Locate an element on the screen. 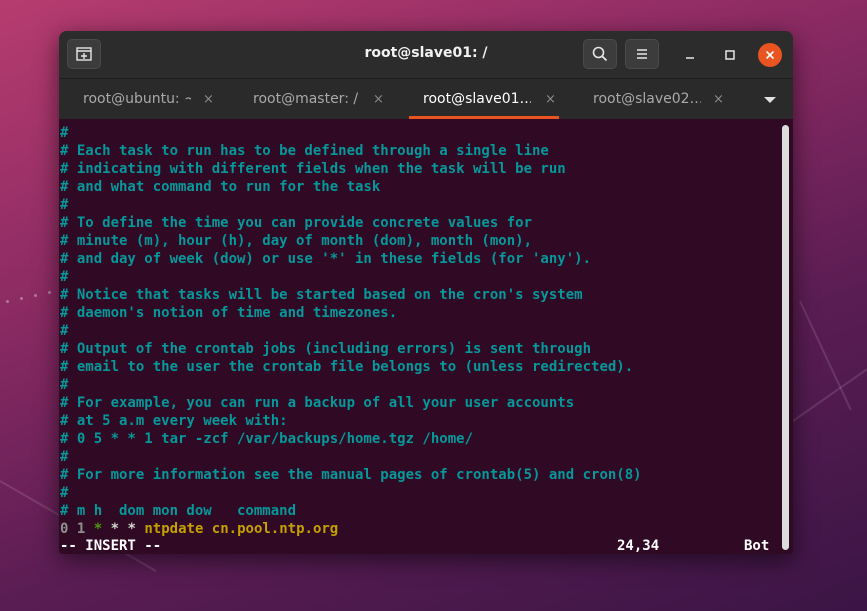 This screenshot has width=867, height=611. maximize-icon is located at coordinates (730, 55).